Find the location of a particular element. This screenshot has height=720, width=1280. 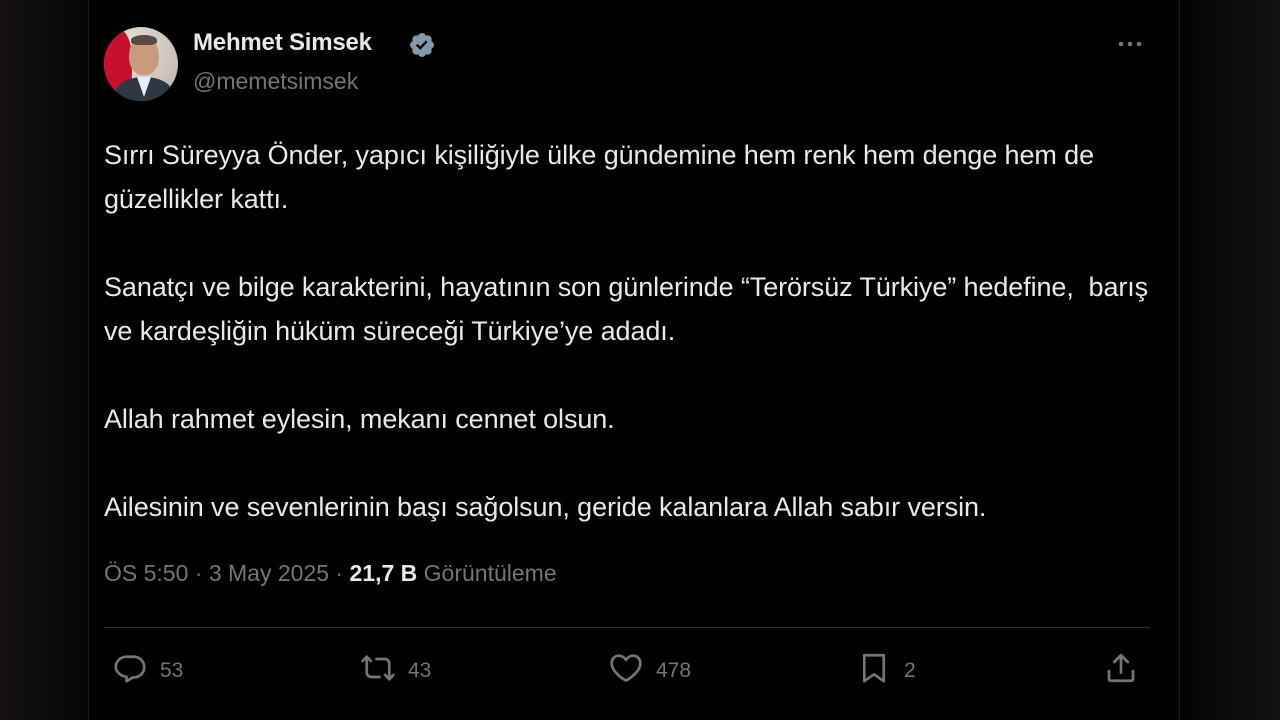

heart-icon is located at coordinates (626, 668).